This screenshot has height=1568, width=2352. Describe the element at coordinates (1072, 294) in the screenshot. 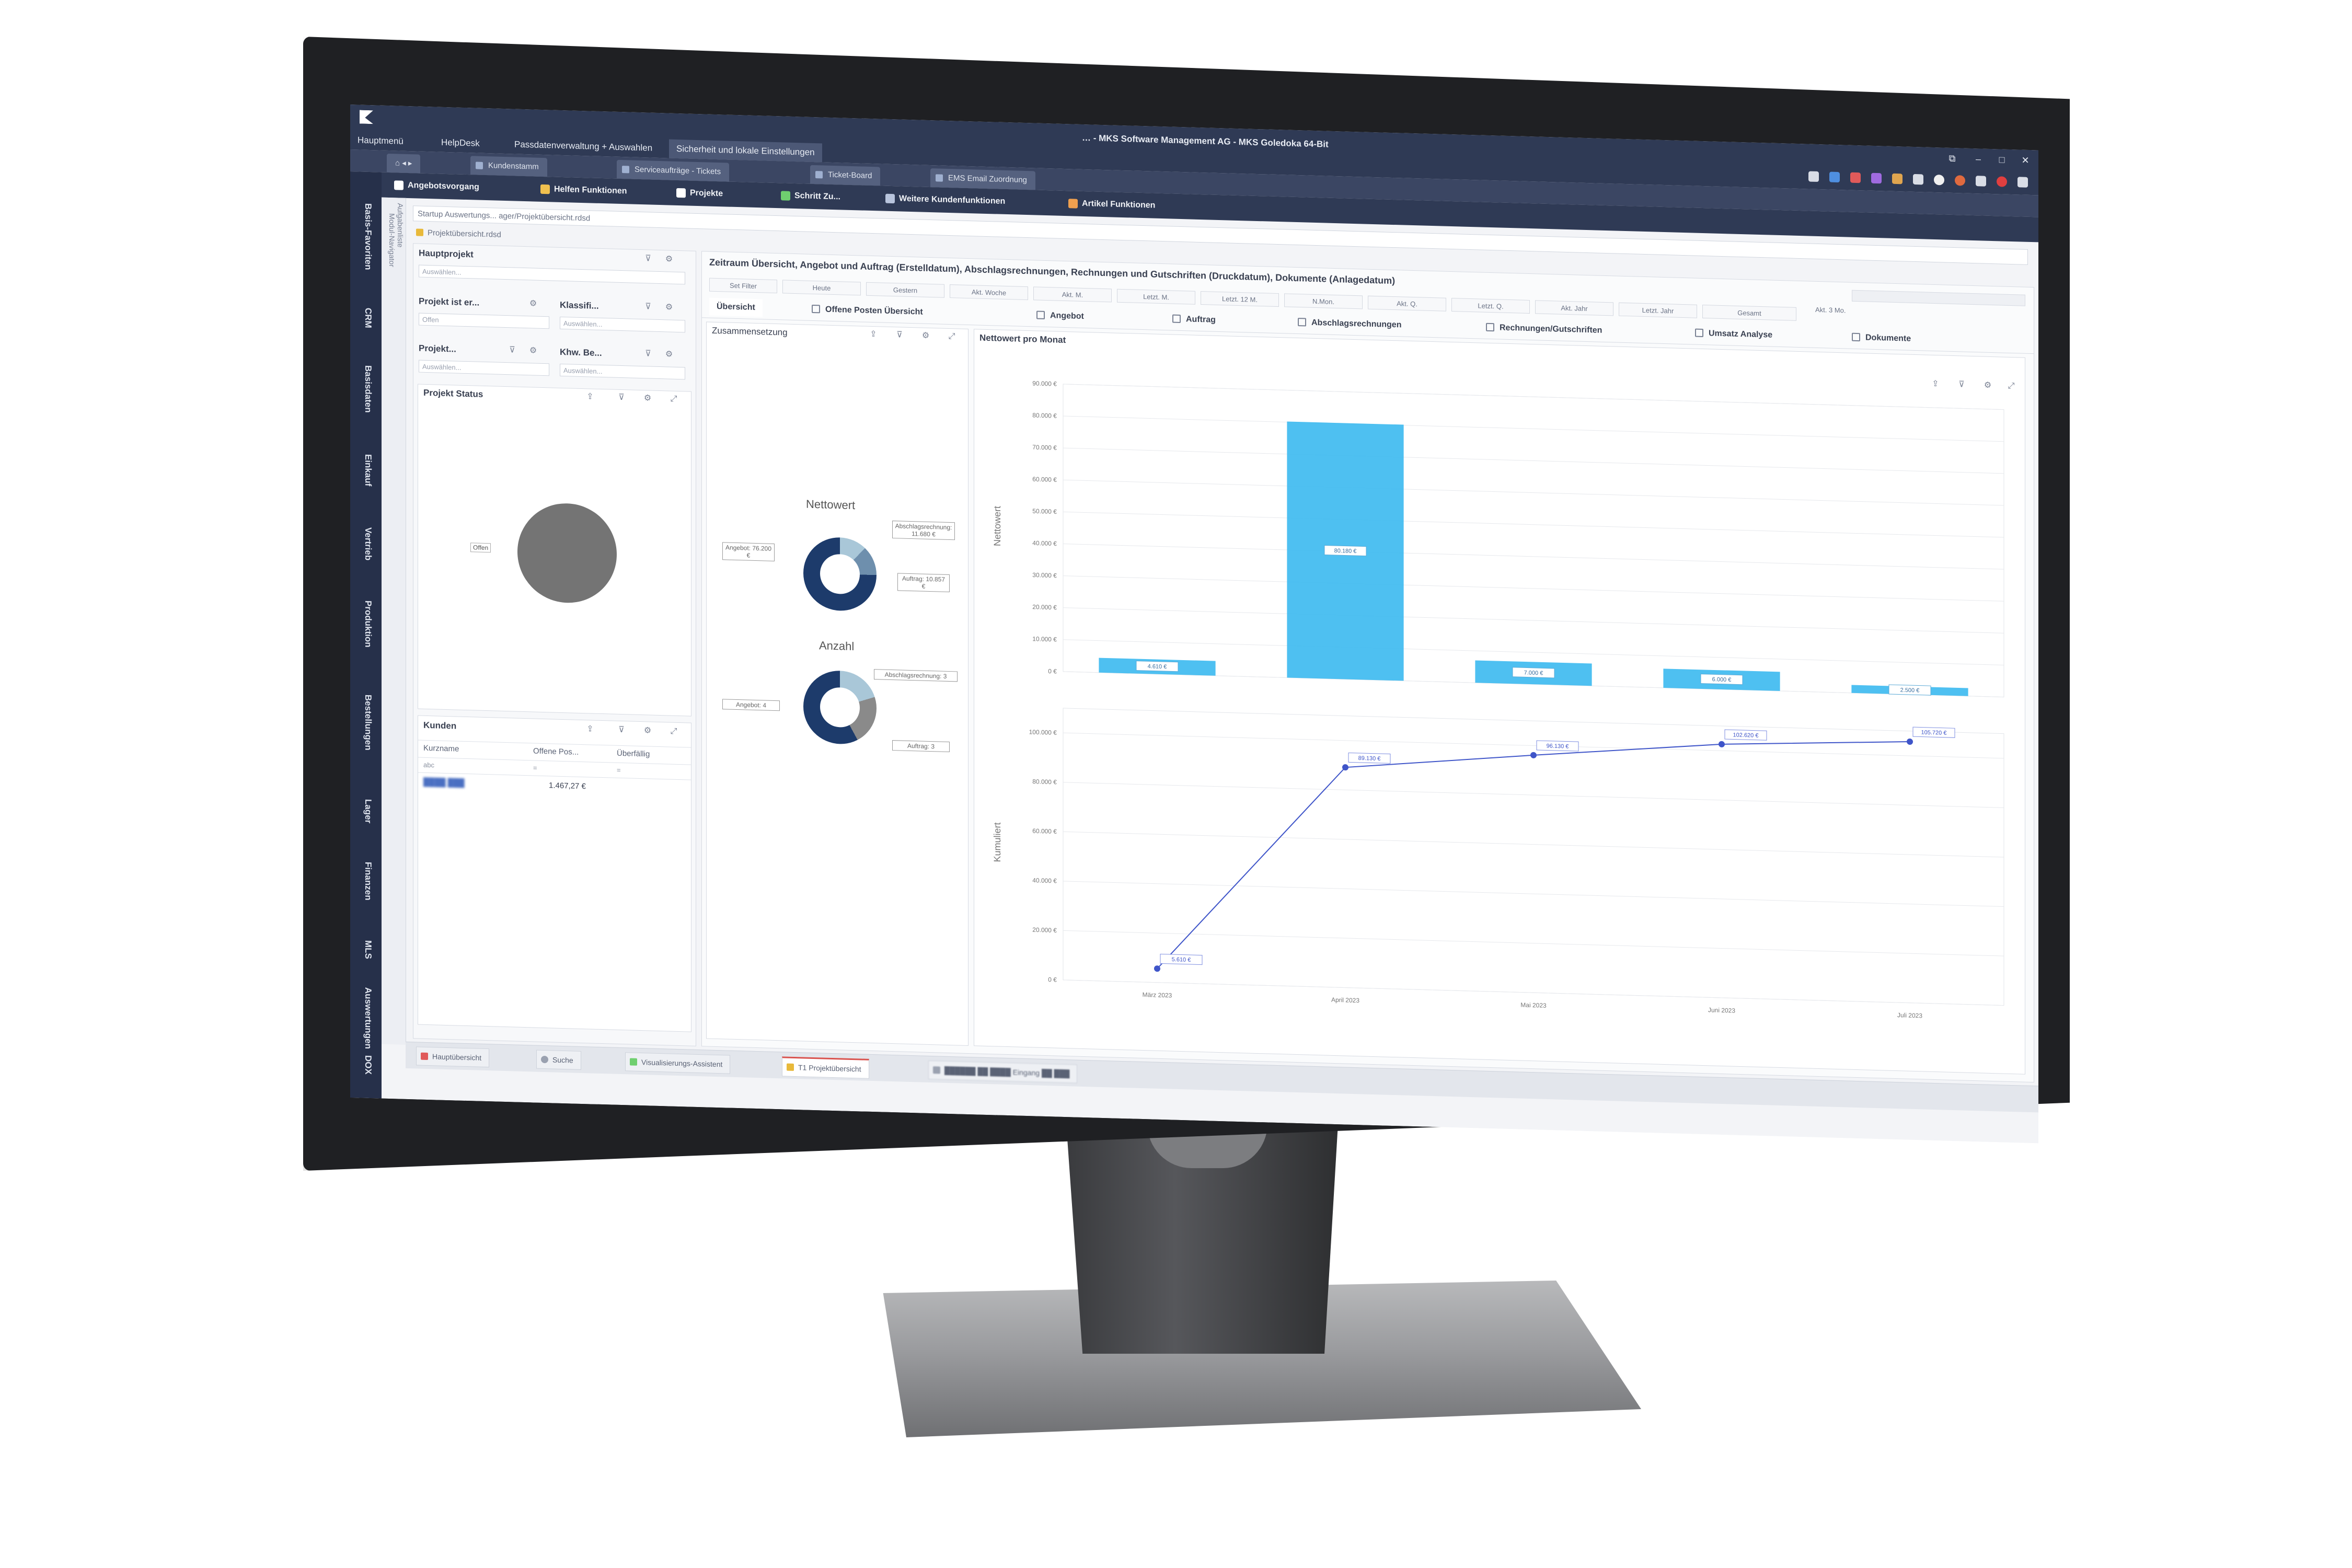

I see `period-akt-m: Akt. M.` at that location.